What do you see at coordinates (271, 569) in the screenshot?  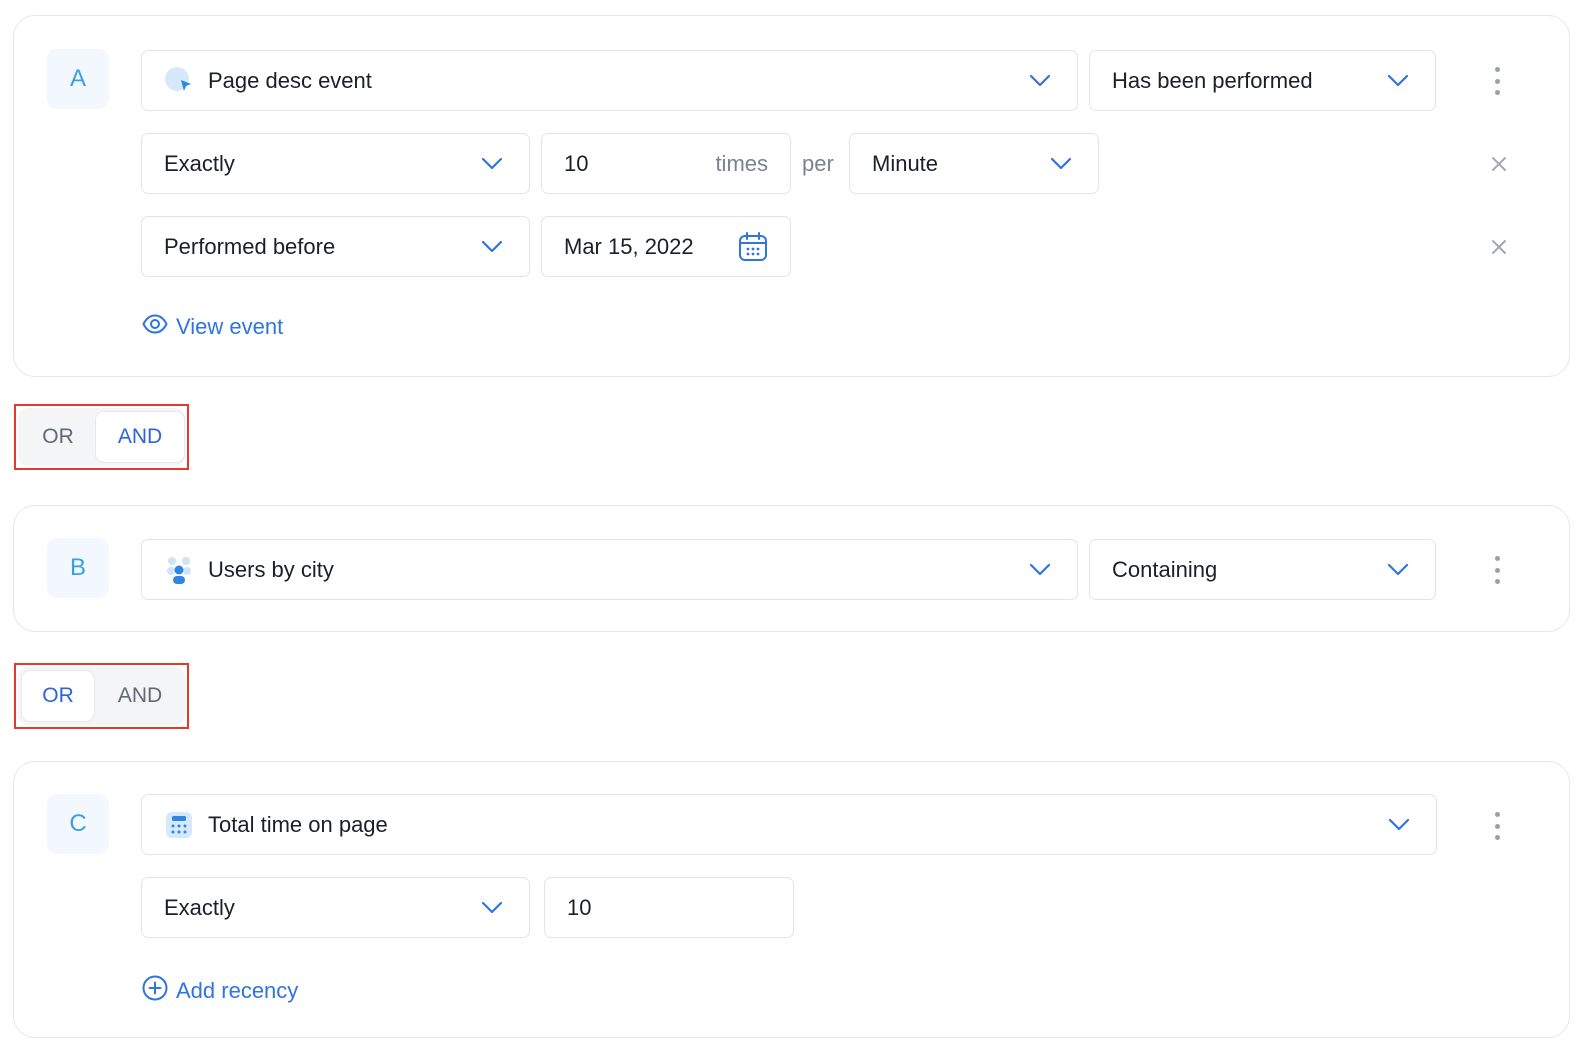 I see `event-select-label: Users by city` at bounding box center [271, 569].